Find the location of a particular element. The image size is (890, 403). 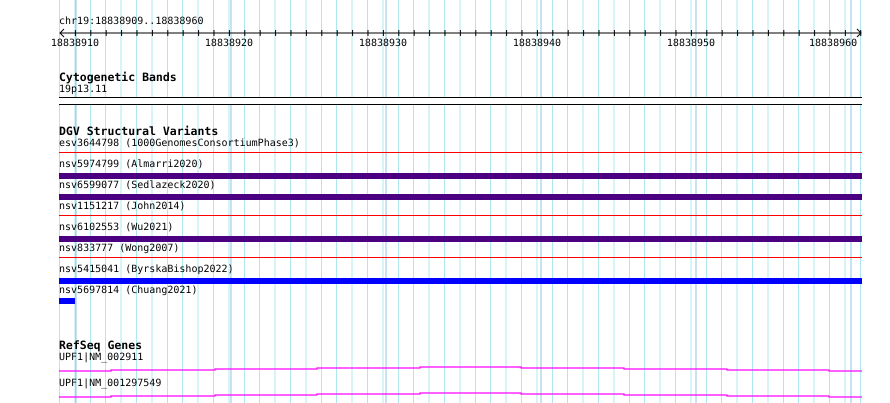

variant-label: esv3644798 (1000GenomesConsortiumPhase3) is located at coordinates (179, 144).